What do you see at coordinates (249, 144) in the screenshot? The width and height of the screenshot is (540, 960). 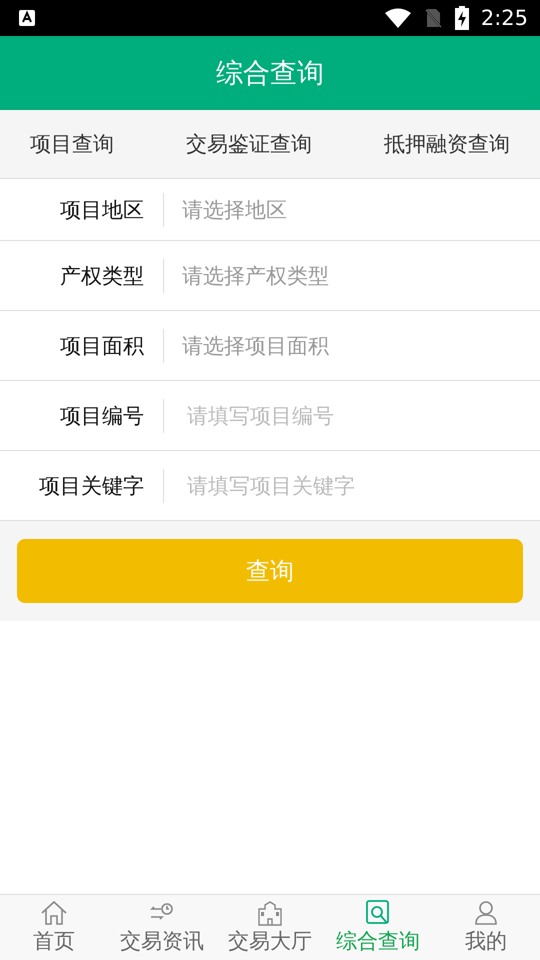 I see `query-tab: 交易鉴证查询` at bounding box center [249, 144].